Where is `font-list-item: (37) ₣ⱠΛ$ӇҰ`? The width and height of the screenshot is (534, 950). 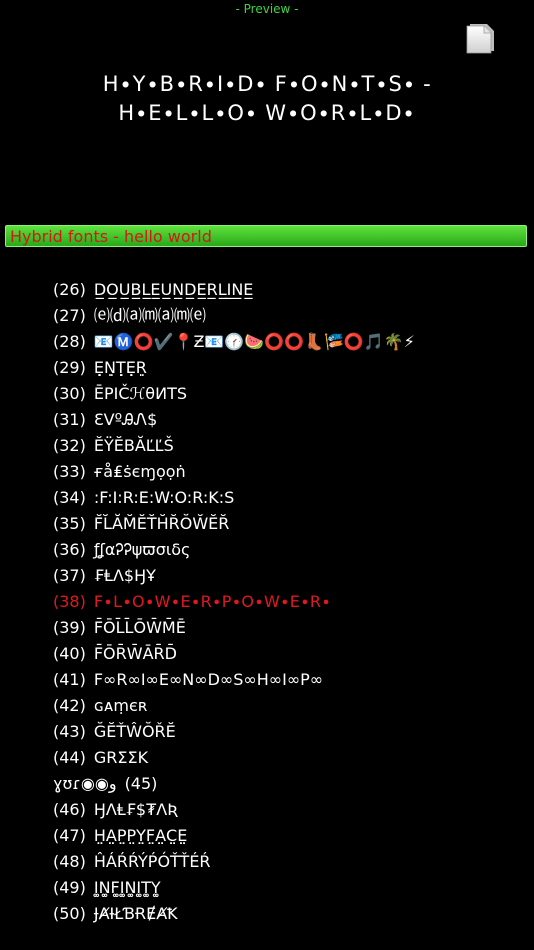
font-list-item: (37) ₣ⱠΛ$ӇҰ is located at coordinates (288, 578).